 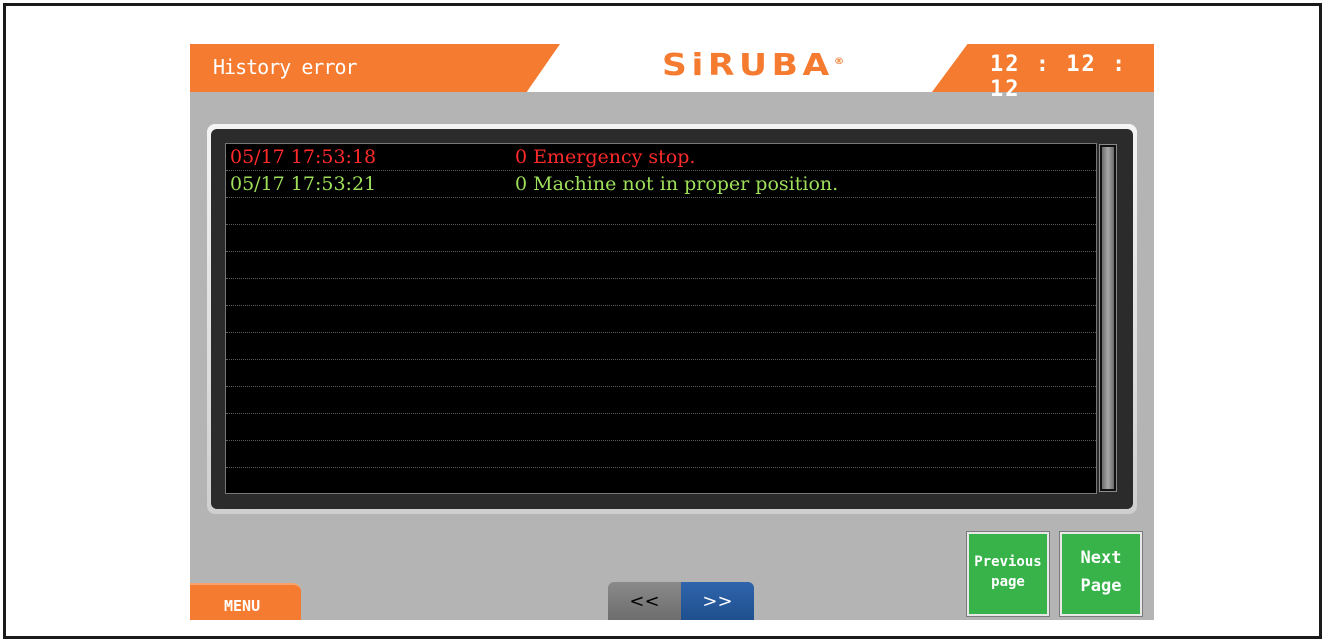 What do you see at coordinates (1101, 586) in the screenshot?
I see `next-page-label-line2: Page` at bounding box center [1101, 586].